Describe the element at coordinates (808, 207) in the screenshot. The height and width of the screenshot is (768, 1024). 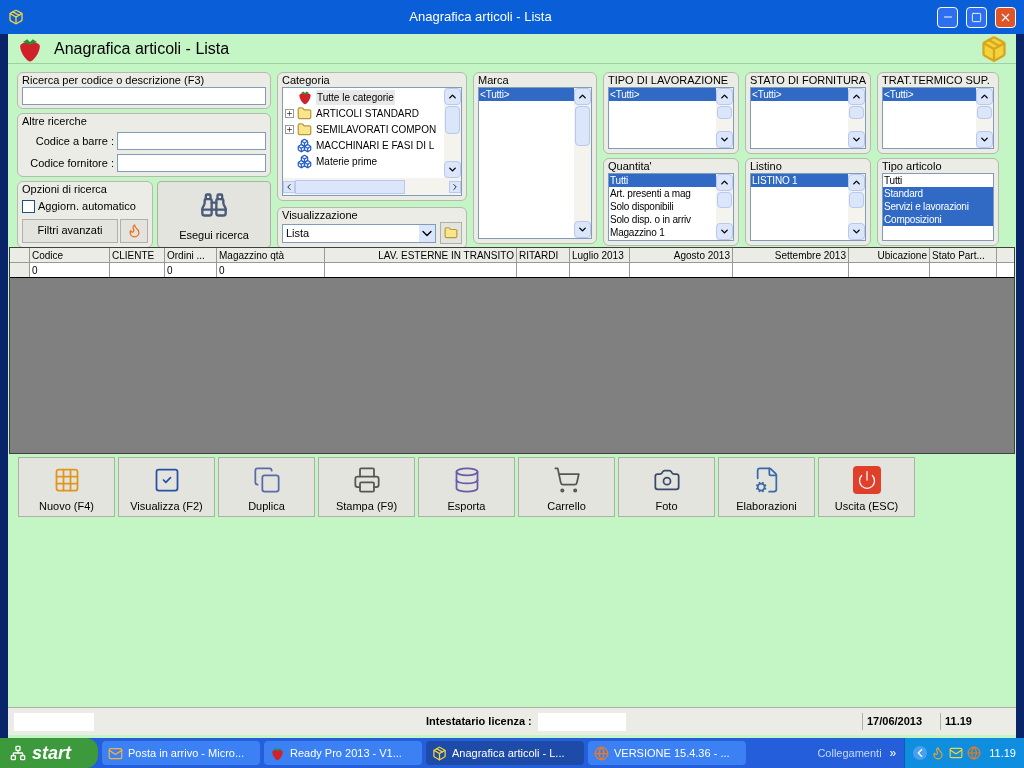
I see `list-box: LISTINO 1` at that location.